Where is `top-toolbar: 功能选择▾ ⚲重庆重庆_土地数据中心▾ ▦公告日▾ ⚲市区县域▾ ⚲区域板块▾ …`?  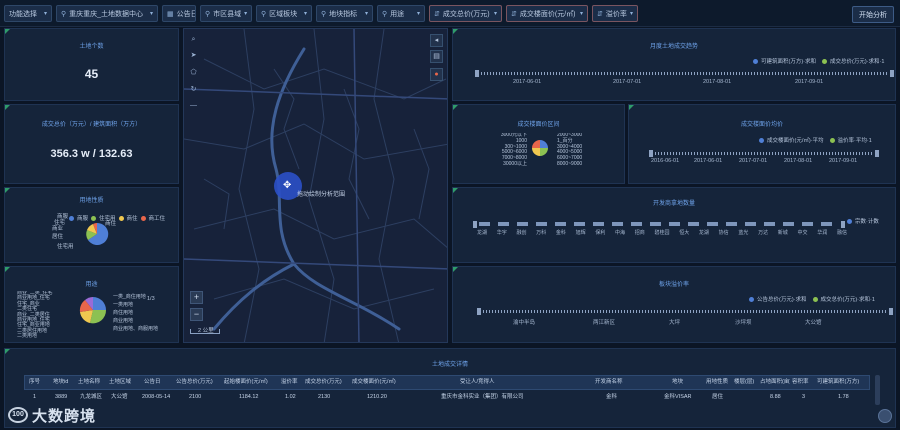 top-toolbar: 功能选择▾ ⚲重庆重庆_土地数据中心▾ ▦公告日▾ ⚲市区县域▾ ⚲区域板块▾ … is located at coordinates (450, 13).